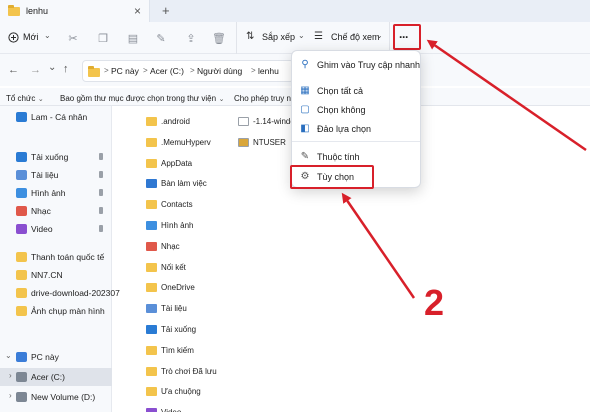 This screenshot has width=590, height=412. Describe the element at coordinates (378, 245) in the screenshot. I see `arrow-to-options-item` at that location.